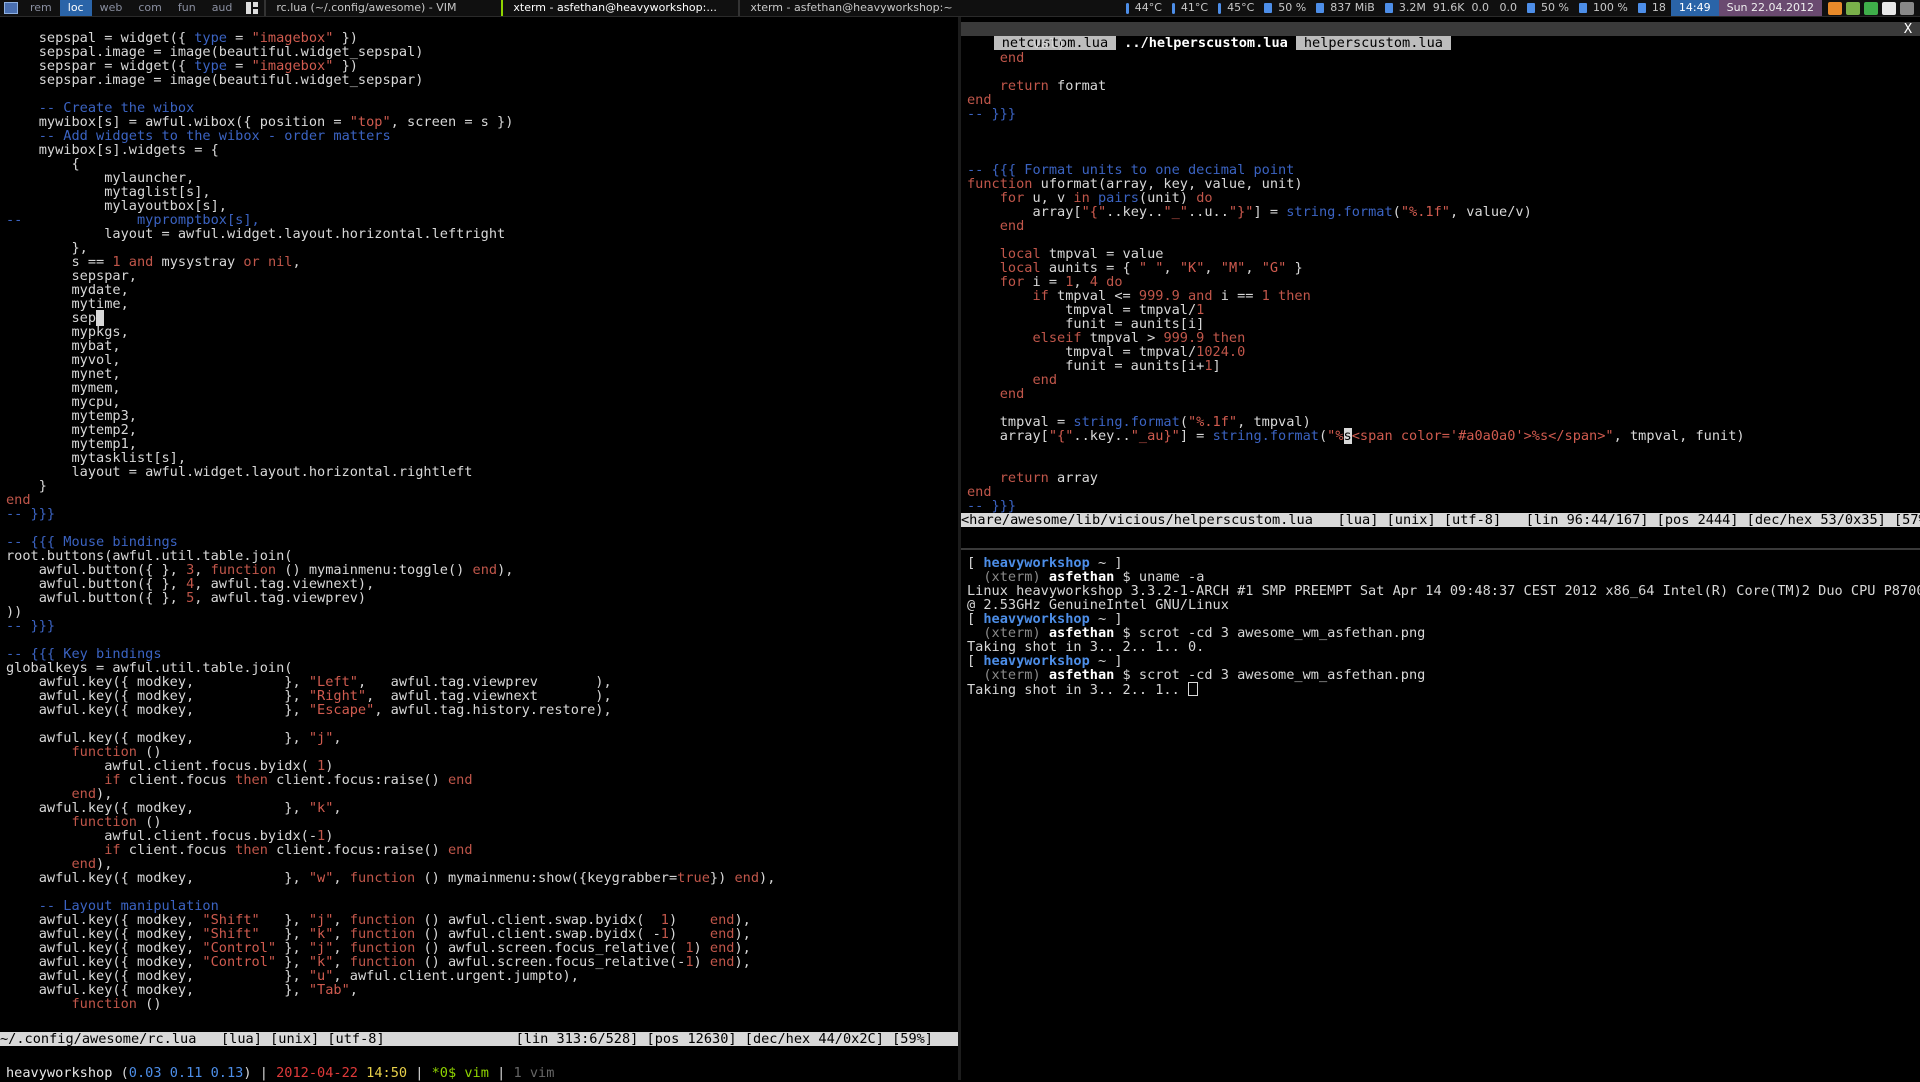 Image resolution: width=1920 pixels, height=1082 pixels. What do you see at coordinates (1236, 8) in the screenshot?
I see `temp-widget-3: 45°C` at bounding box center [1236, 8].